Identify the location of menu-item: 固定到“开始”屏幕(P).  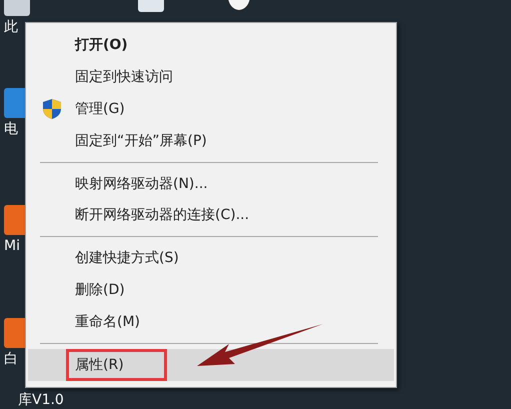
(211, 140).